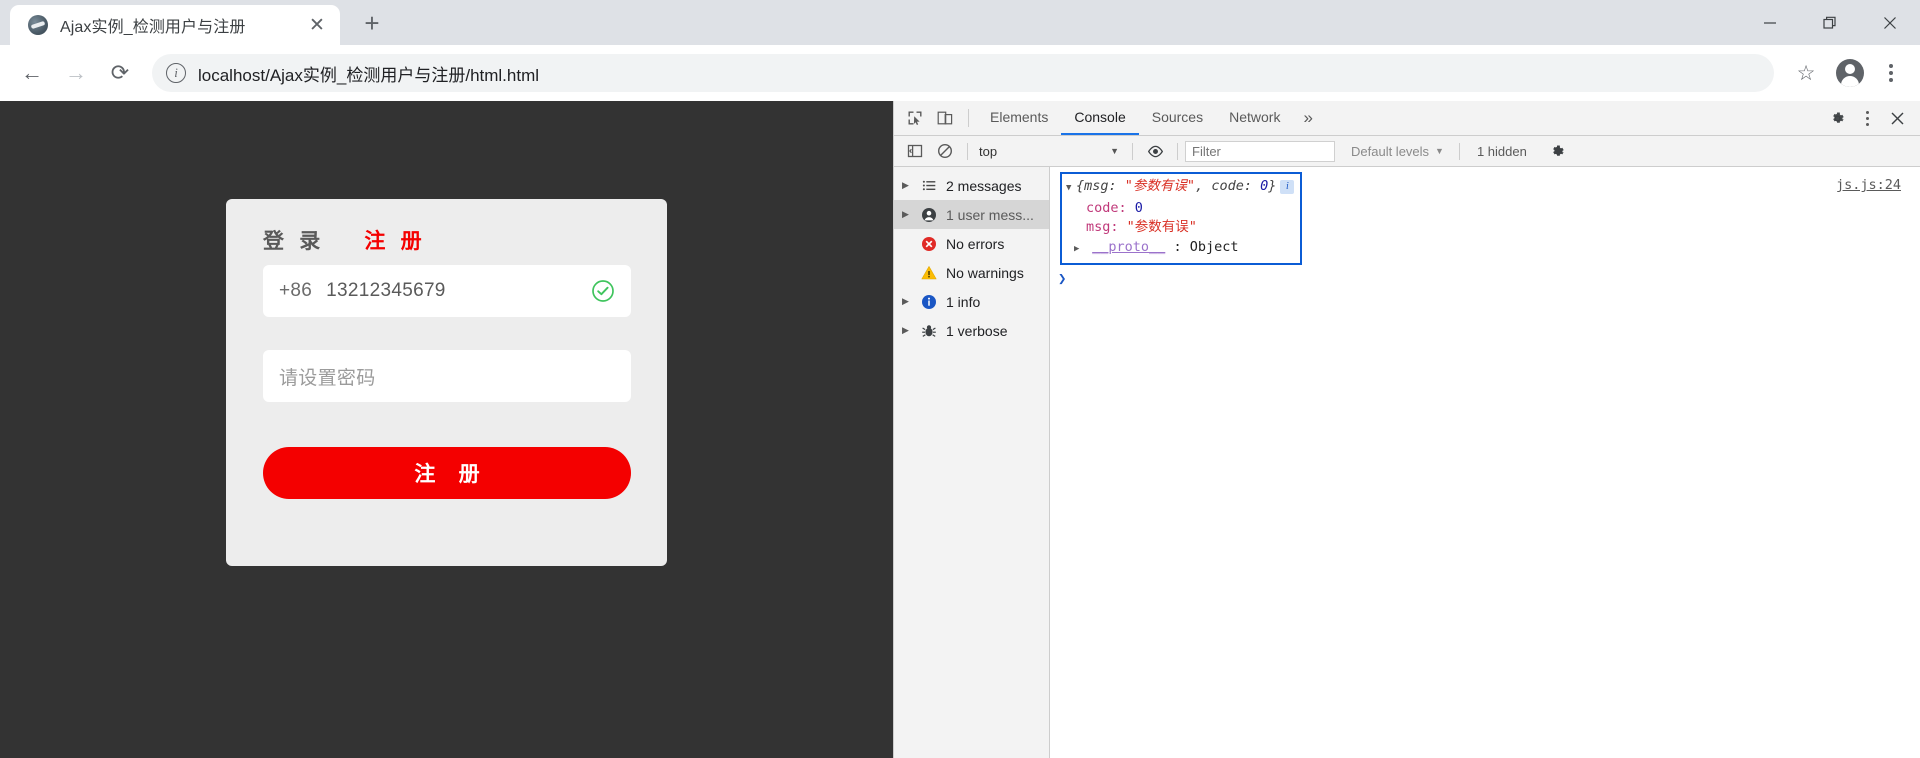 The image size is (1920, 758). Describe the element at coordinates (447, 376) in the screenshot. I see `password-input: 请设置密码` at that location.